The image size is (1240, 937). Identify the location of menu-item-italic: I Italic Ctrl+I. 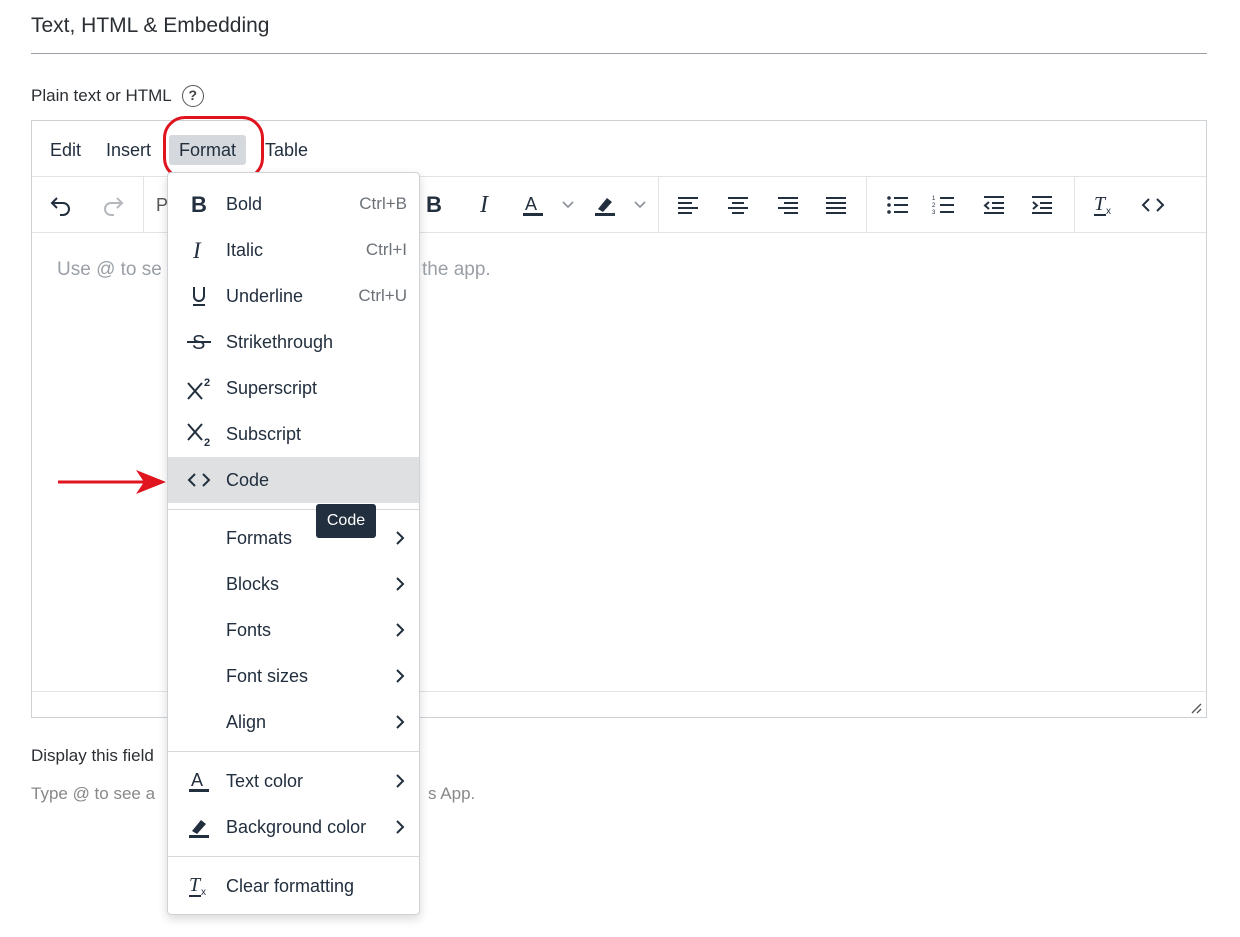
(293, 250).